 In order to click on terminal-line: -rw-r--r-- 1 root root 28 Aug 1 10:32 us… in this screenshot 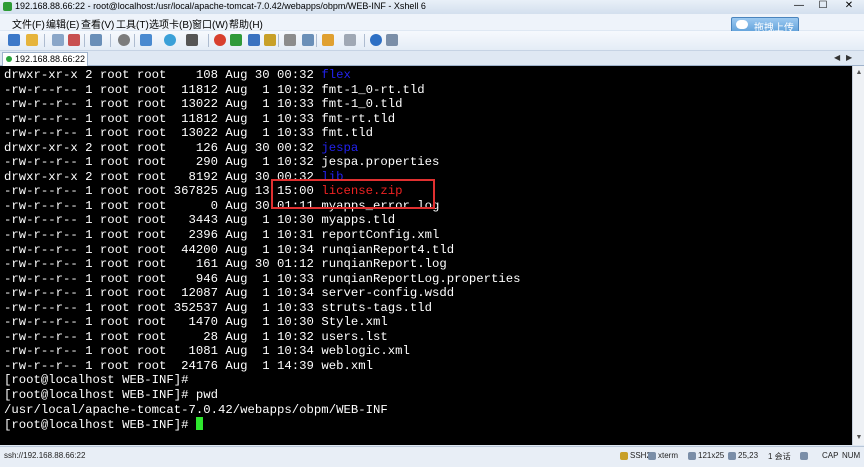, I will do `click(262, 337)`.